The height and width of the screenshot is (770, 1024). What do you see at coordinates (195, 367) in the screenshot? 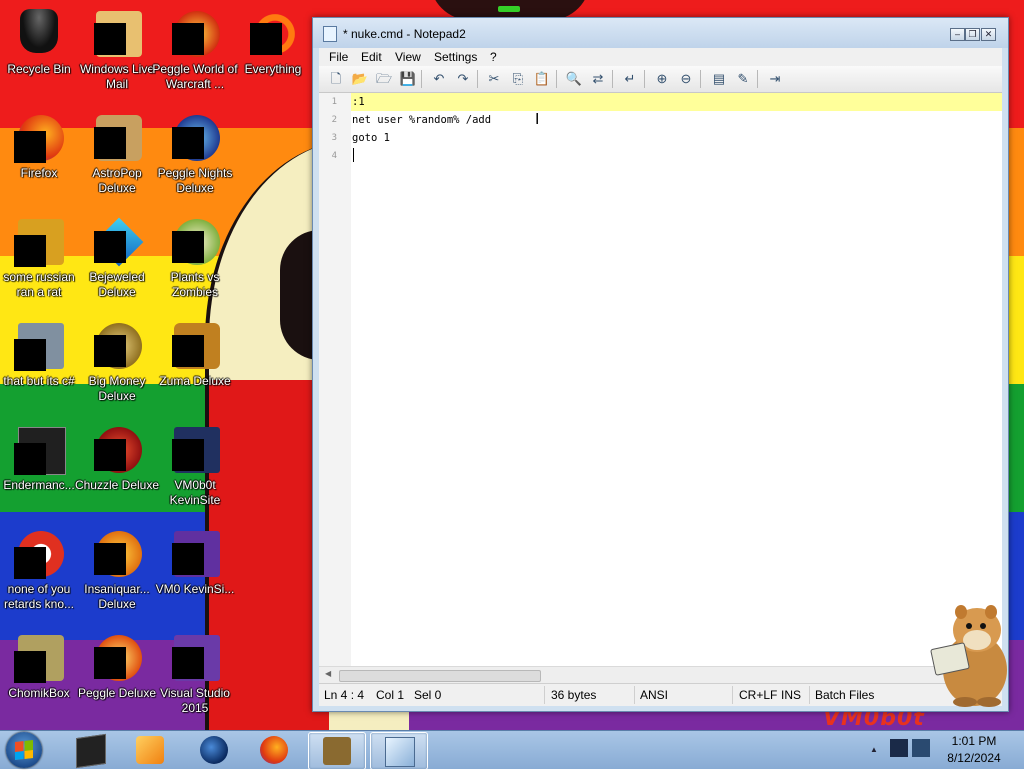
I see `desktop-icon-zuma: Zuma Deluxe` at bounding box center [195, 367].